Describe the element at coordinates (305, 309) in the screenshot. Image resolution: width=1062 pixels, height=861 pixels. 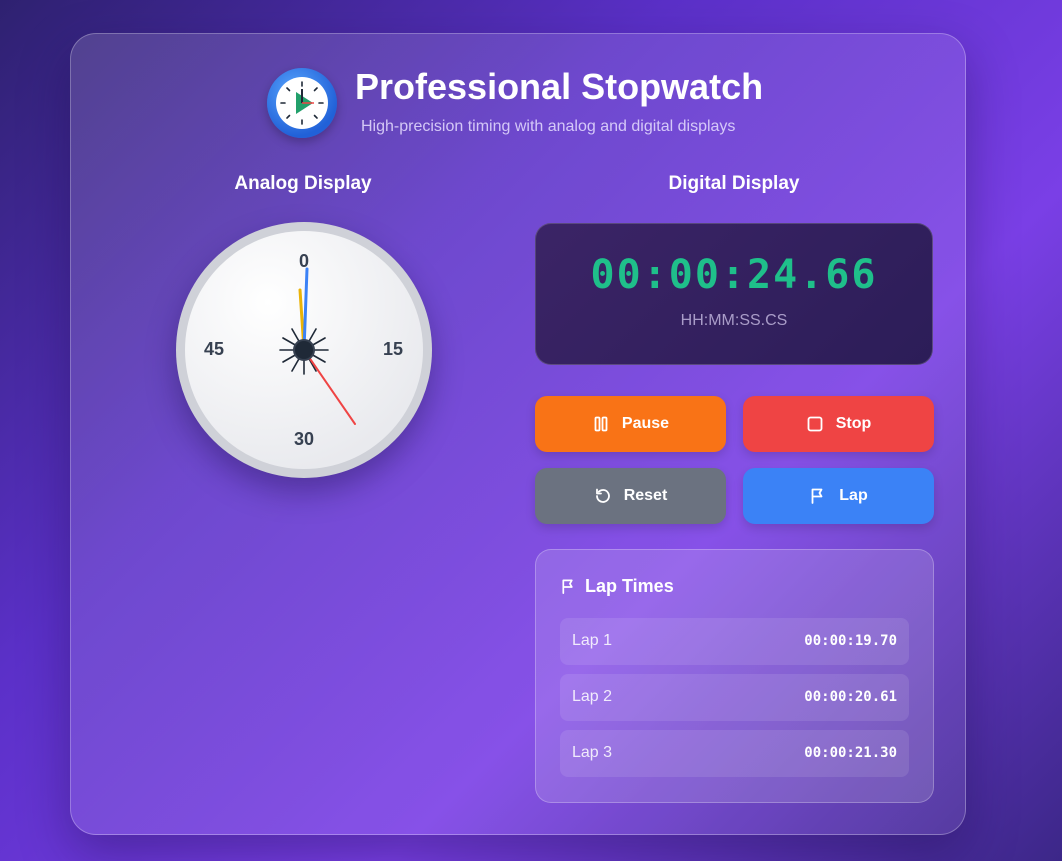
I see `hour-hand` at that location.